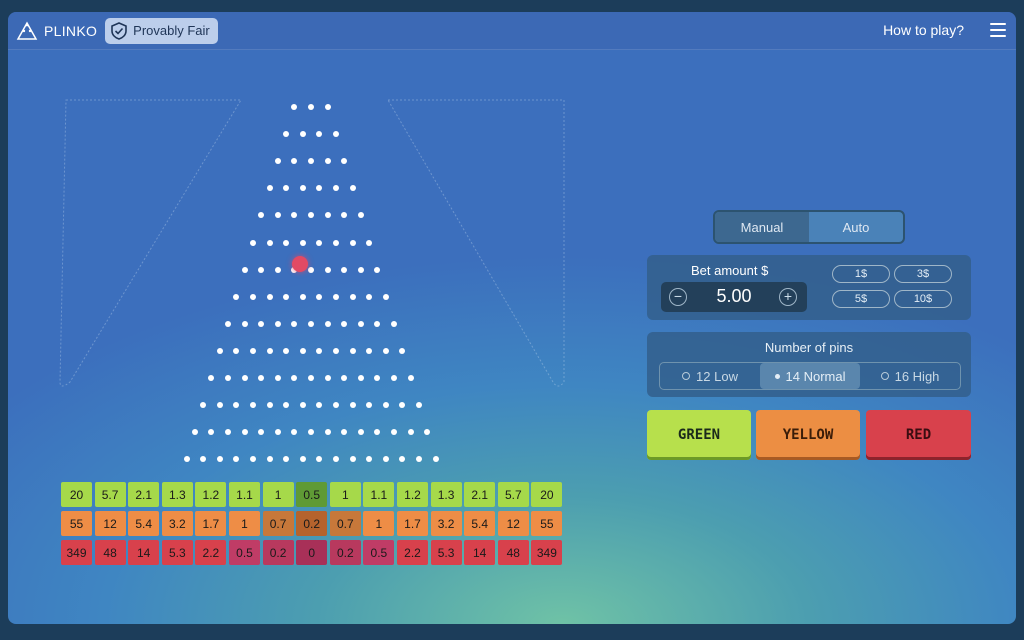 The height and width of the screenshot is (640, 1024). I want to click on red-multiplier-cell: 2.2, so click(412, 552).